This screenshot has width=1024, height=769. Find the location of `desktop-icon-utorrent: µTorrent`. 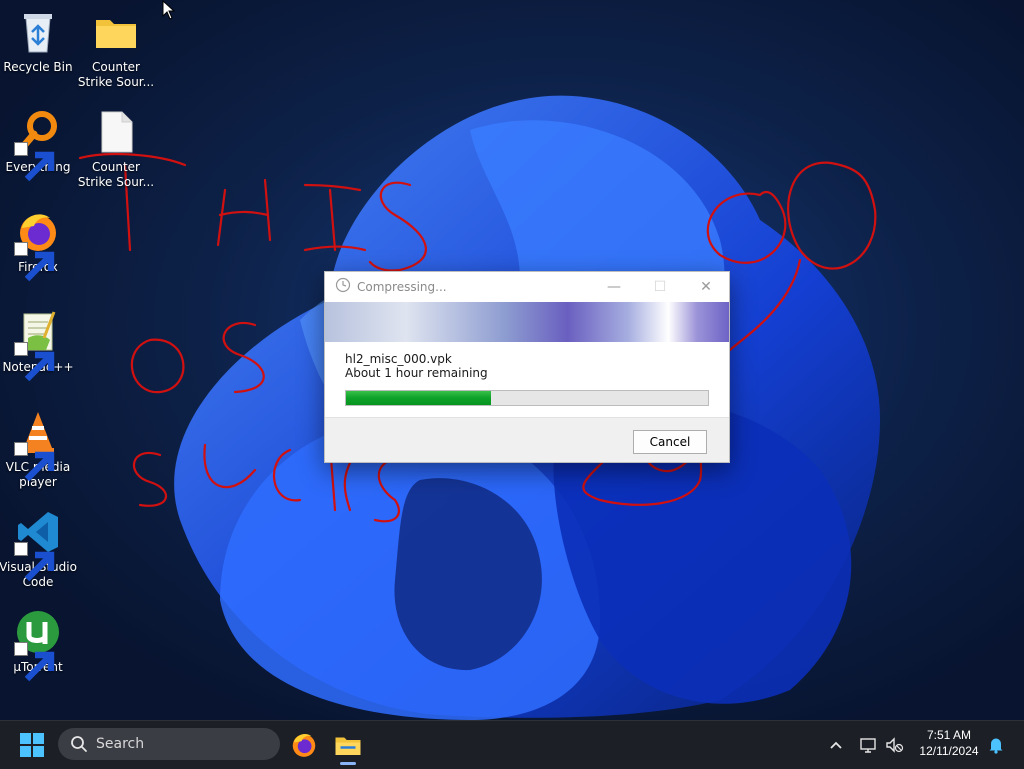

desktop-icon-utorrent: µTorrent is located at coordinates (39, 645).